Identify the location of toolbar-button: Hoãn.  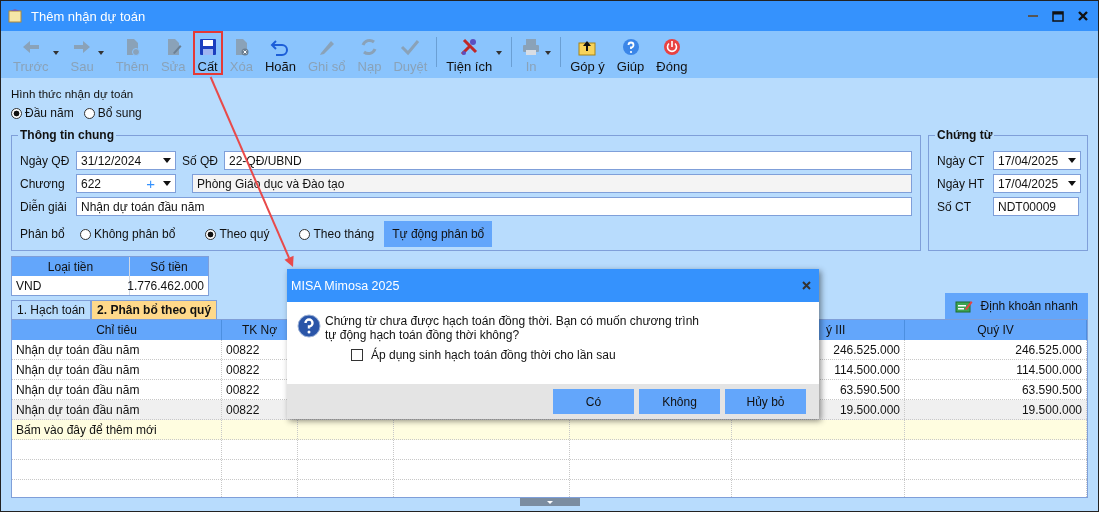
(280, 53).